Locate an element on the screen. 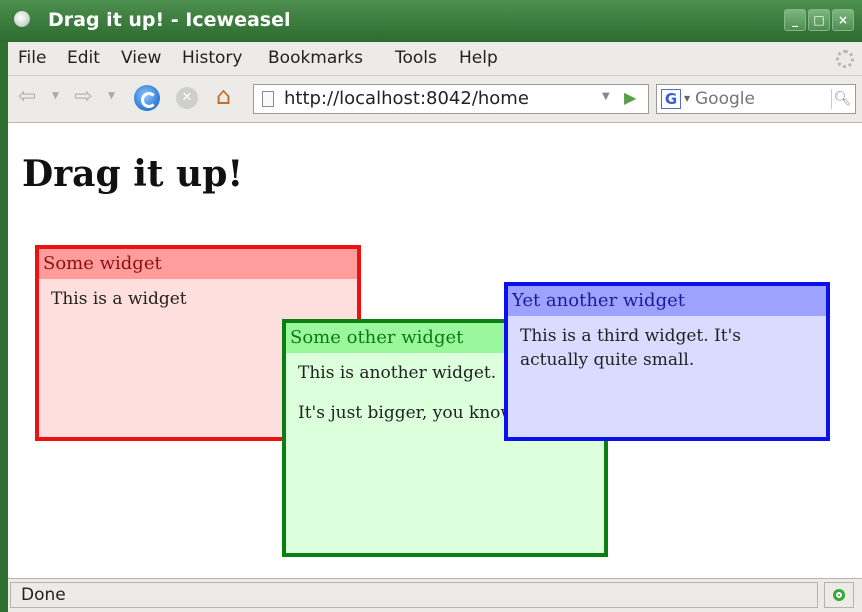 This screenshot has width=862, height=612. back-arrow-icon: ⇦ is located at coordinates (27, 96).